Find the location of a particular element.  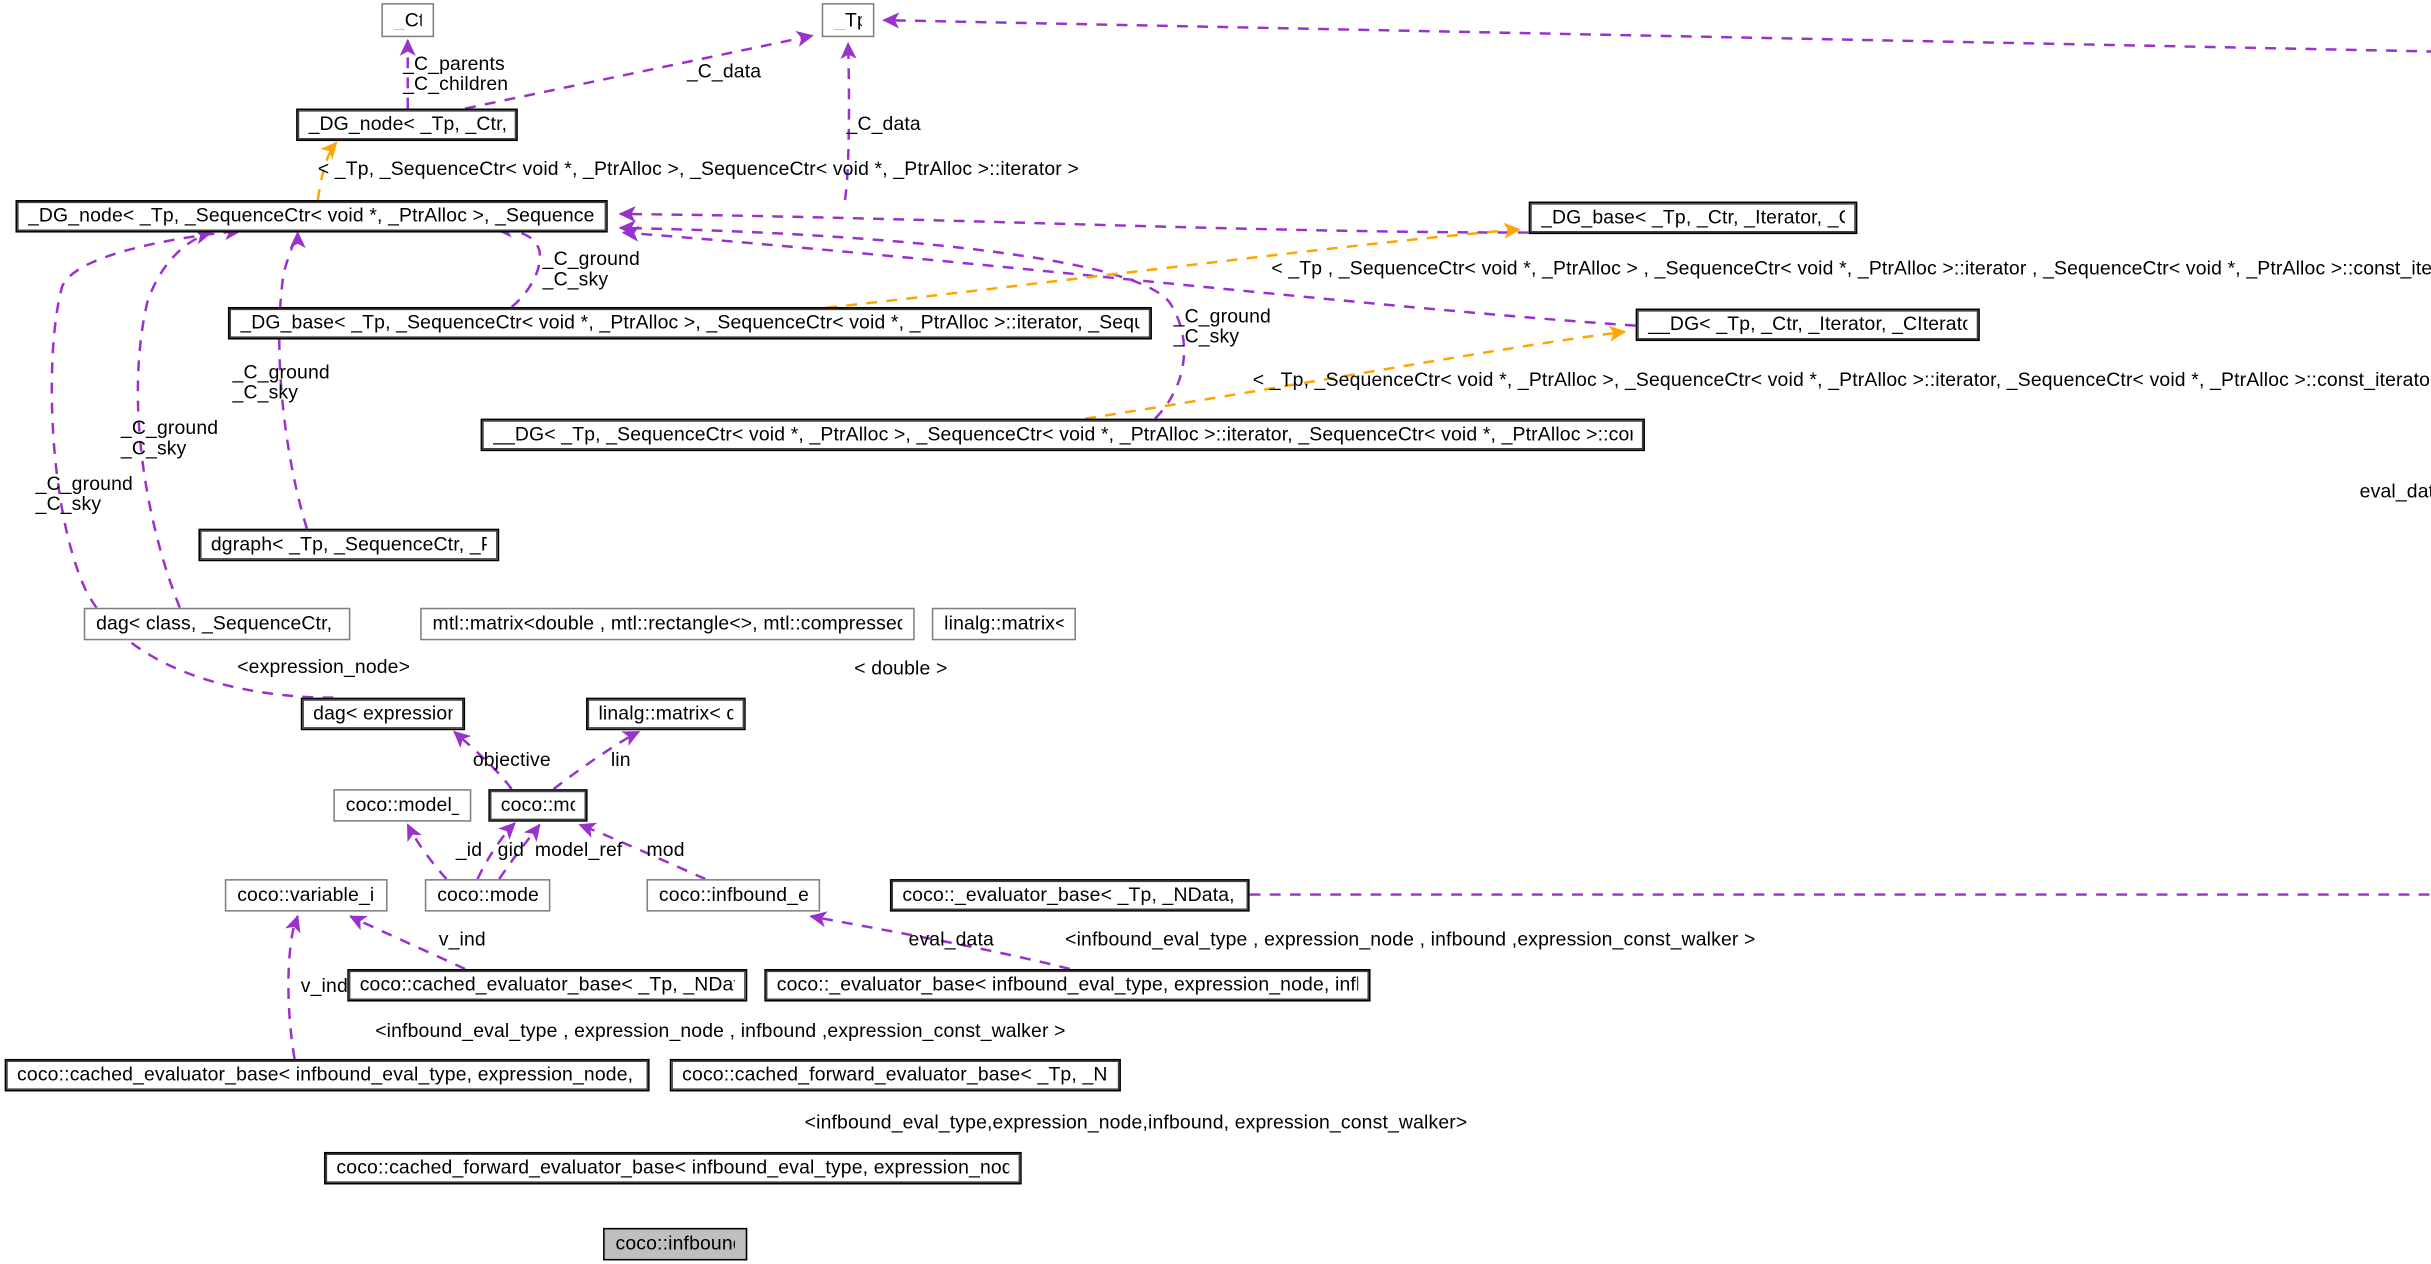

class-node-model_gid: coco::model_gid is located at coordinates (487, 895).